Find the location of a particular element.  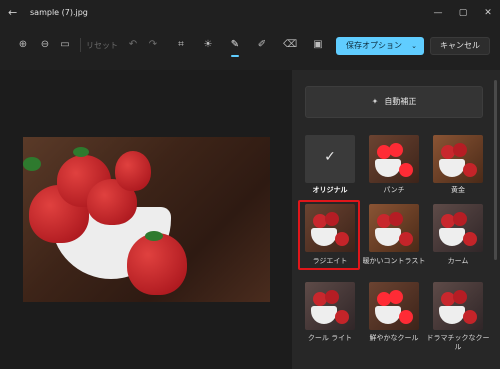

markup-icon: ✐ is located at coordinates (262, 45).